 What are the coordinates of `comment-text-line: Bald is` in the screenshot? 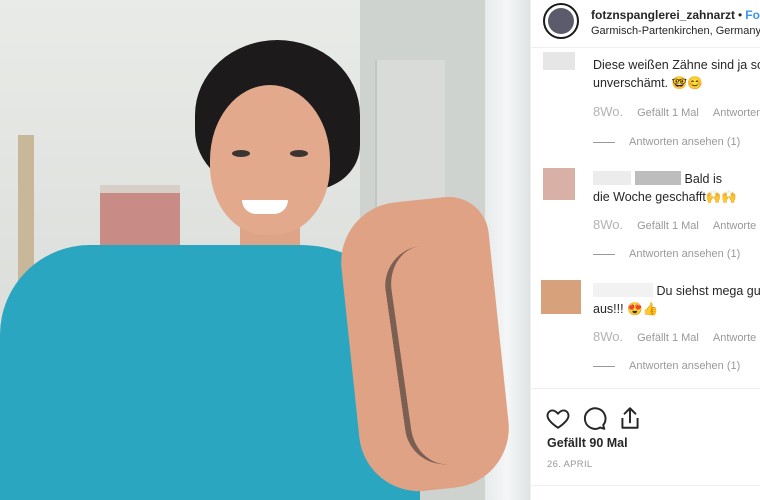 It's located at (676, 179).